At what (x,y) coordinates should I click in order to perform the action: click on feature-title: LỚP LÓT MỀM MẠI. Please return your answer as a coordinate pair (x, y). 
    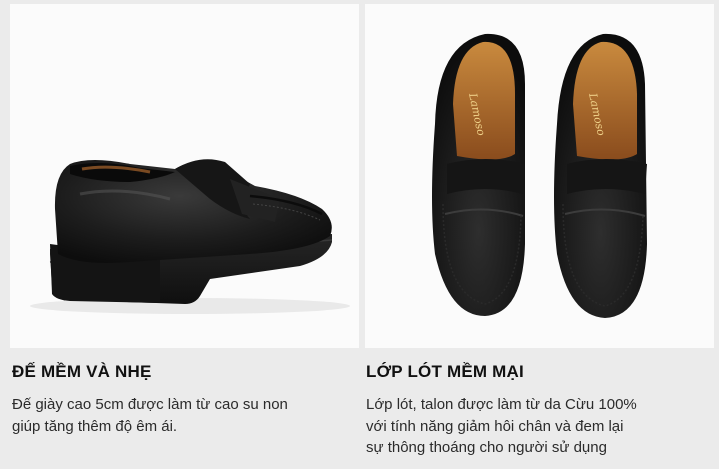
    Looking at the image, I should click on (445, 371).